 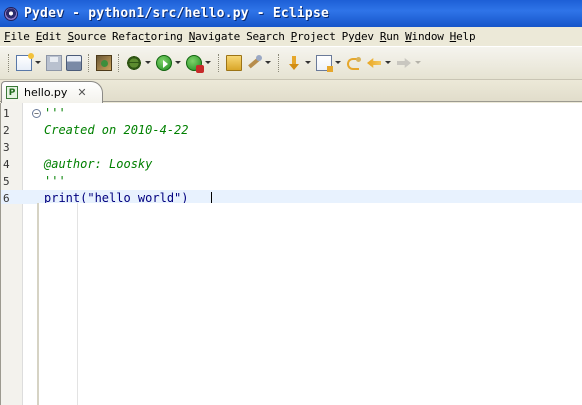 What do you see at coordinates (291, 181) in the screenshot?
I see `code-line: 5 '''` at bounding box center [291, 181].